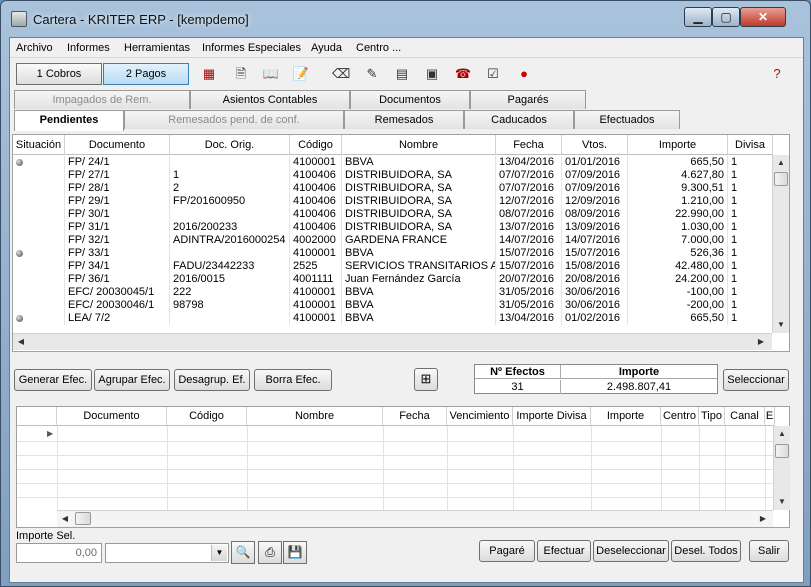 The image size is (811, 587). What do you see at coordinates (271, 74) in the screenshot?
I see `book-icon: 📖` at bounding box center [271, 74].